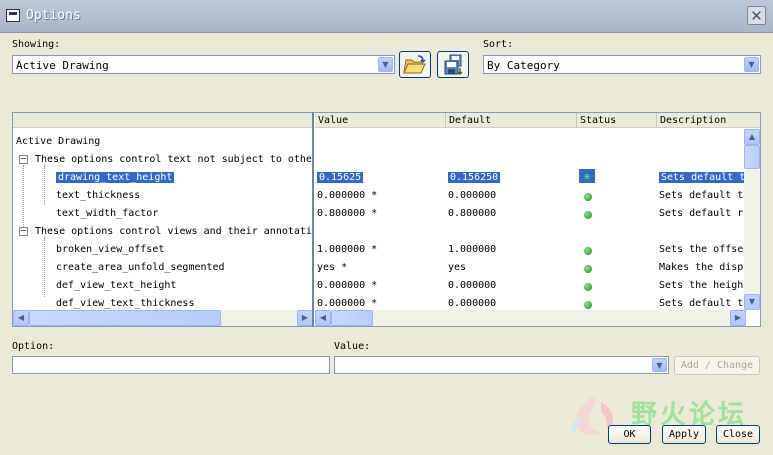  I want to click on default-cell: yes, so click(457, 267).